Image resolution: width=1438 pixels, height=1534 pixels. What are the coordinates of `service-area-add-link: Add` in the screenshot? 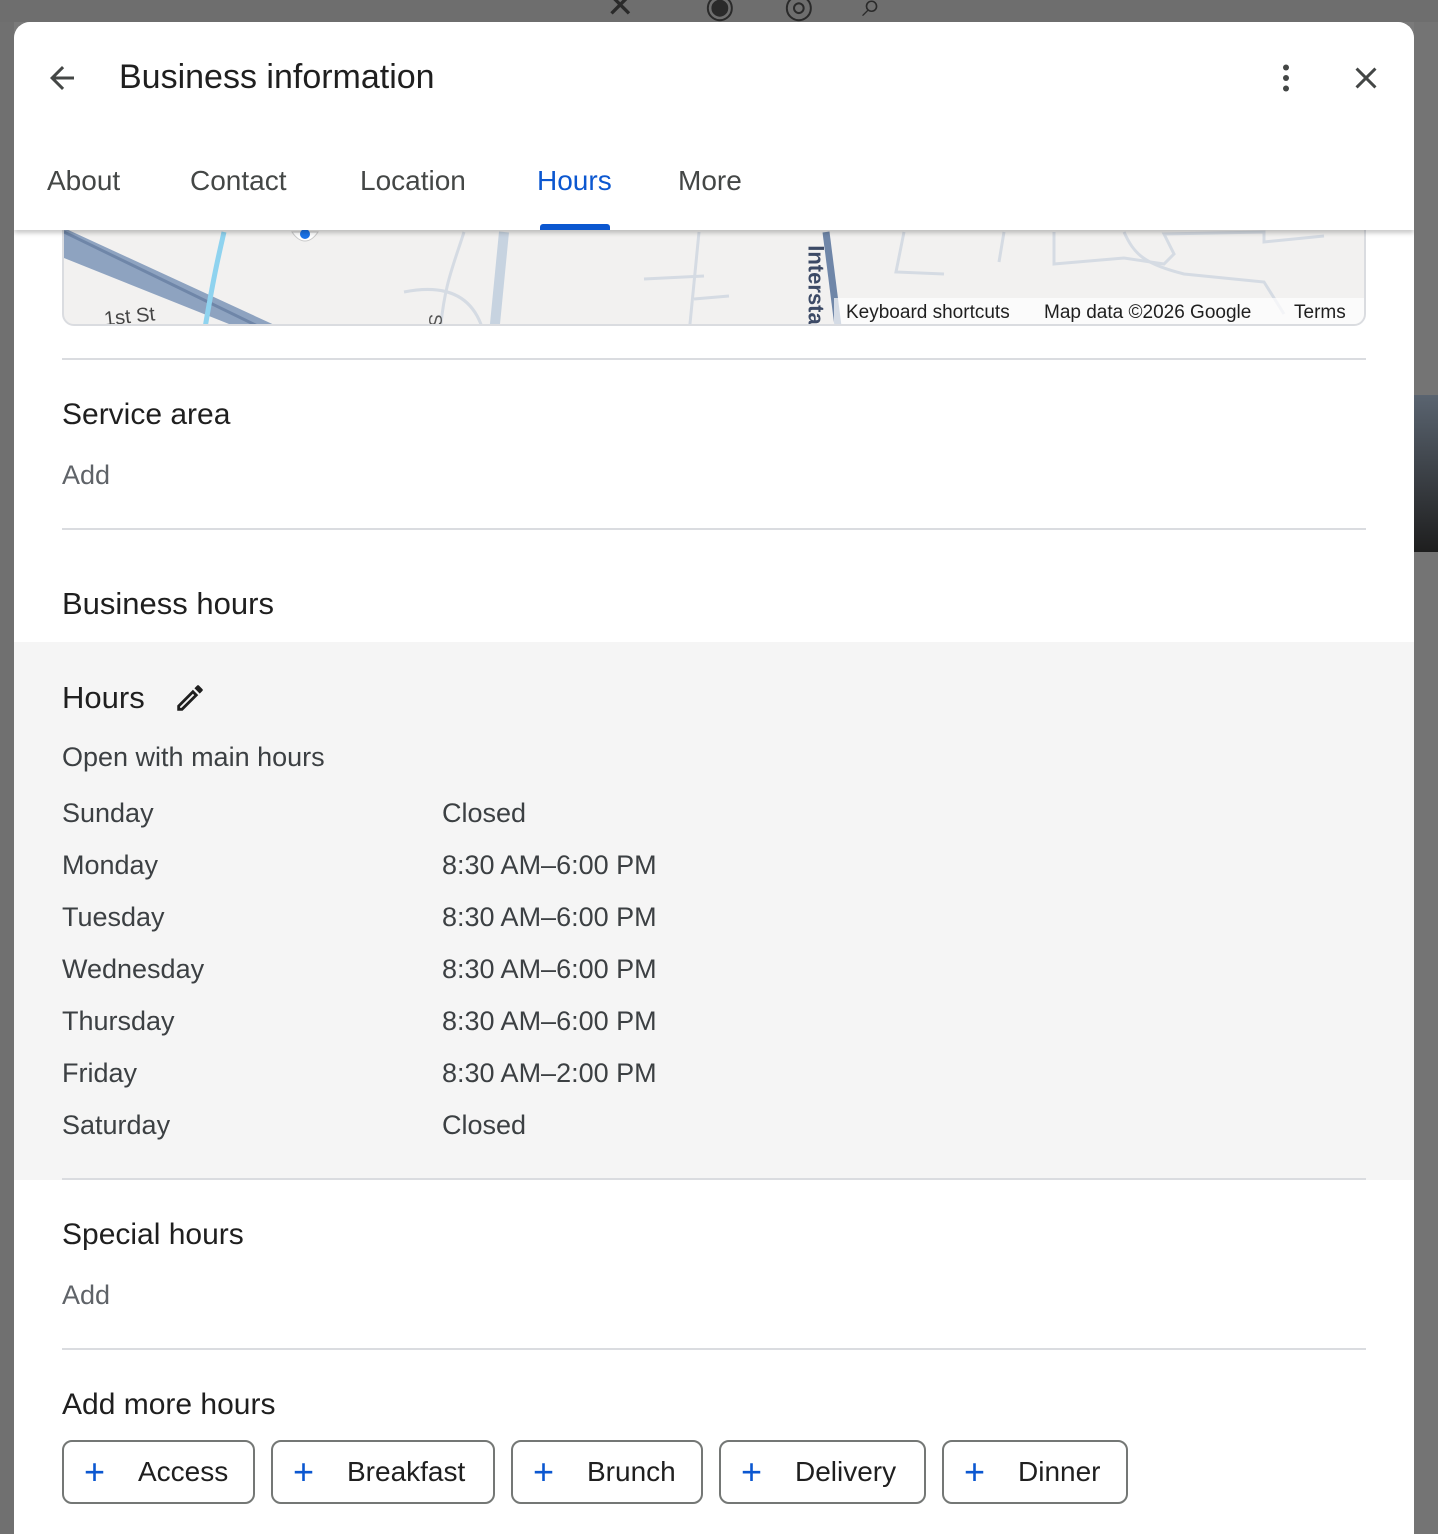 It's located at (86, 475).